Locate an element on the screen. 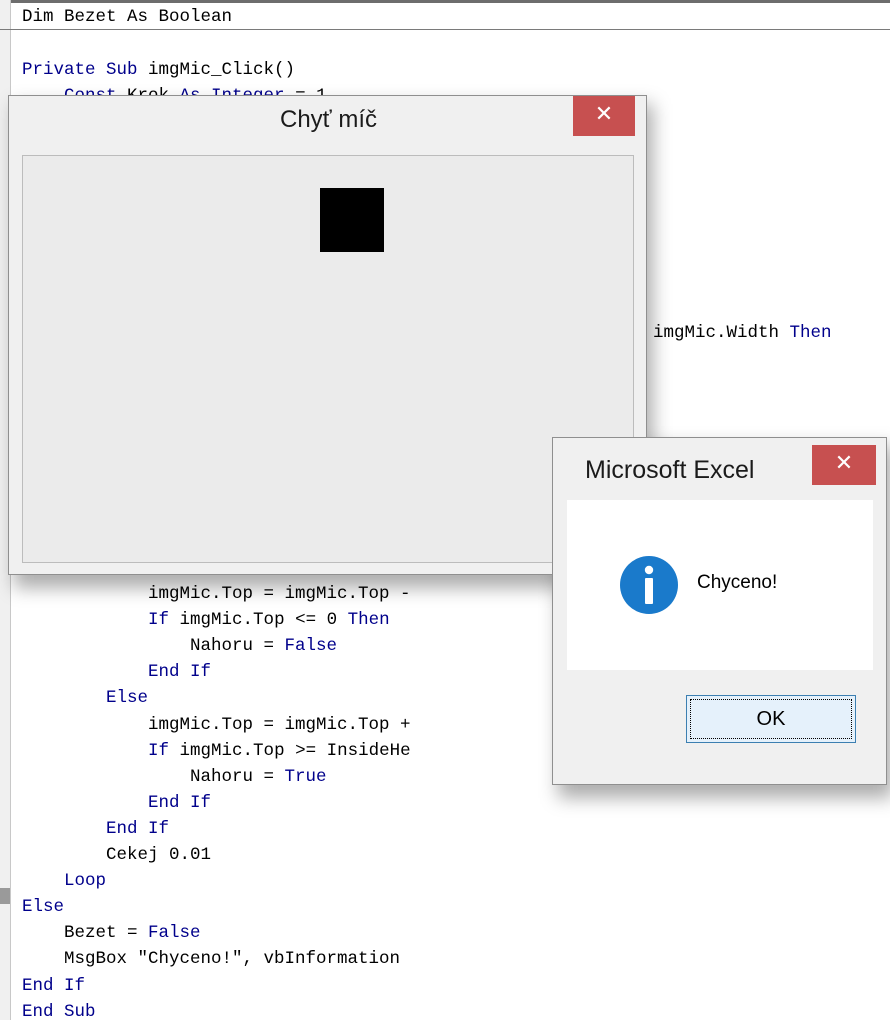 The height and width of the screenshot is (1020, 890). message-box: Microsoft Excel ✕ Chyceno! OK is located at coordinates (719, 611).